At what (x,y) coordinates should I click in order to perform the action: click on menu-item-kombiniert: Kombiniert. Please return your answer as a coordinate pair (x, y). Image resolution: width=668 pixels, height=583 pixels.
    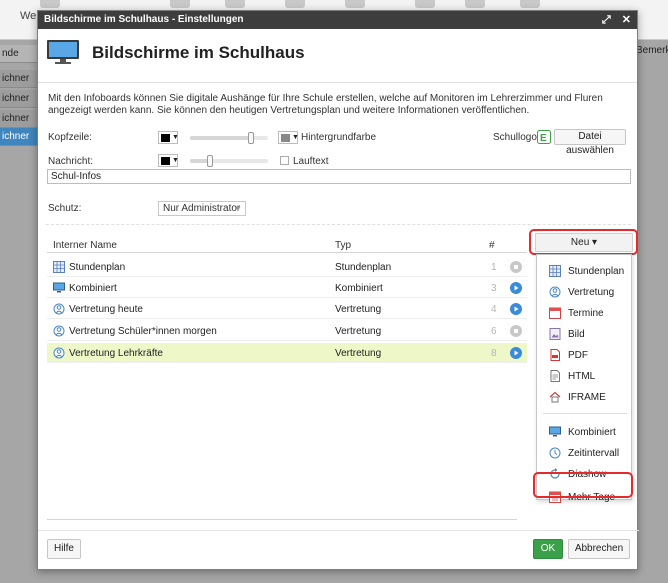
    Looking at the image, I should click on (585, 432).